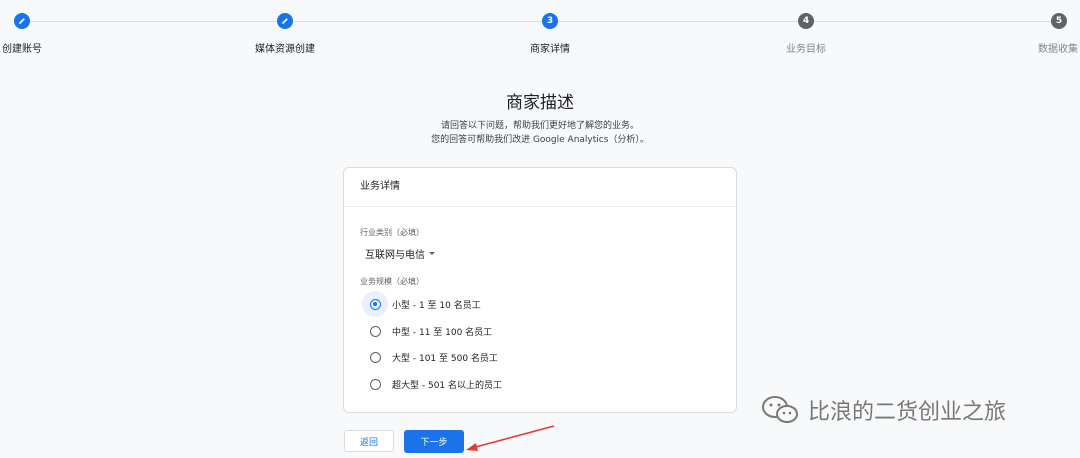 This screenshot has width=1080, height=458. Describe the element at coordinates (540, 30) in the screenshot. I see `progress-stepper: 创建账号 媒体资源创建 3 商家详情 4 业务目标 5 数据收集` at that location.